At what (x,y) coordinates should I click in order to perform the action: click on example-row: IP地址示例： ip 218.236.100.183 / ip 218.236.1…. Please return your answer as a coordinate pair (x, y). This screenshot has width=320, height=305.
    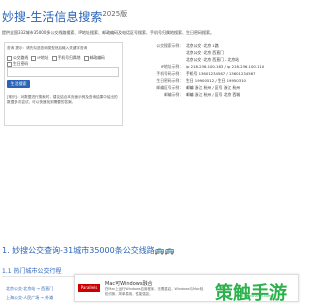
    Looking at the image, I should click on (212, 66).